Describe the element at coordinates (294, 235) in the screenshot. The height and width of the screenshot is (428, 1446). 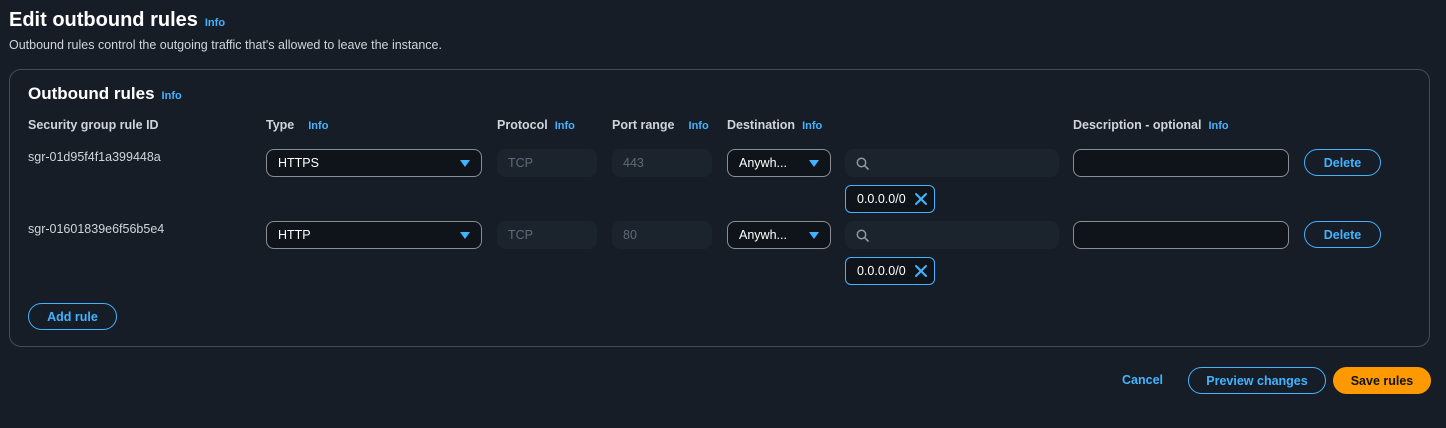
I see `type-select-value: HTTP` at that location.